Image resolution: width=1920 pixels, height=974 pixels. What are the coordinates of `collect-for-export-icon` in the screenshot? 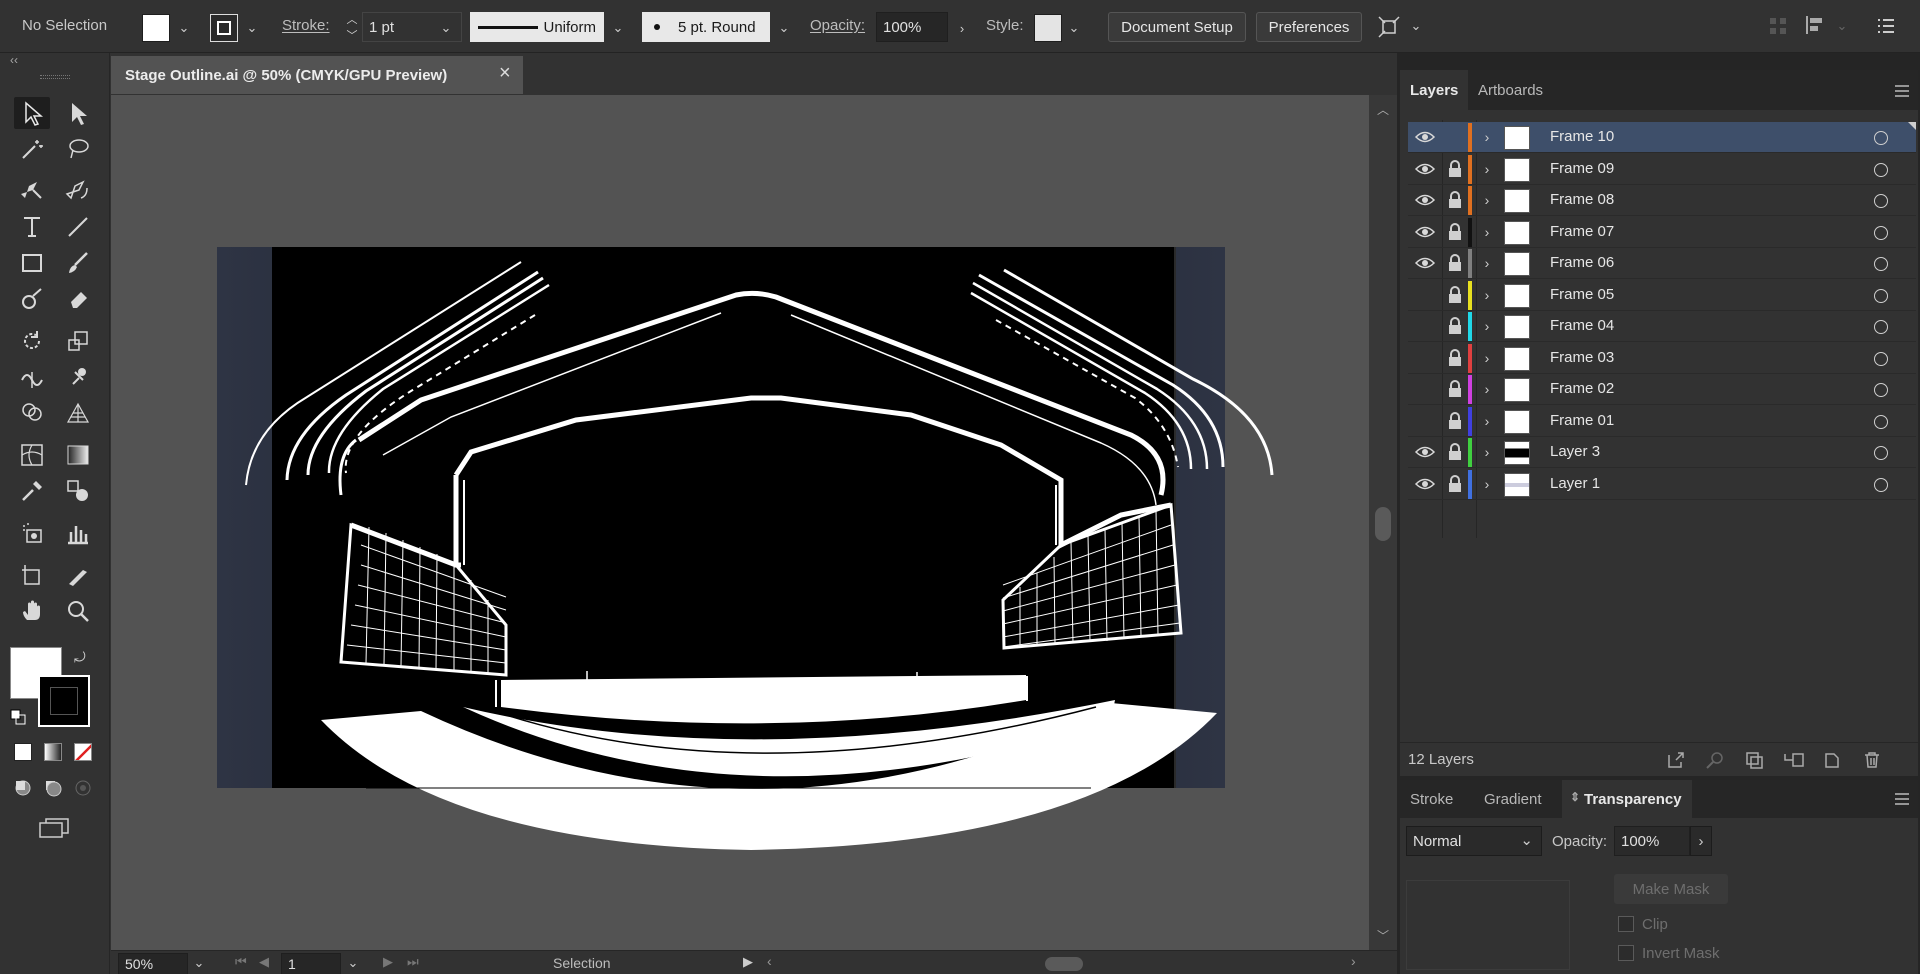 It's located at (1676, 760).